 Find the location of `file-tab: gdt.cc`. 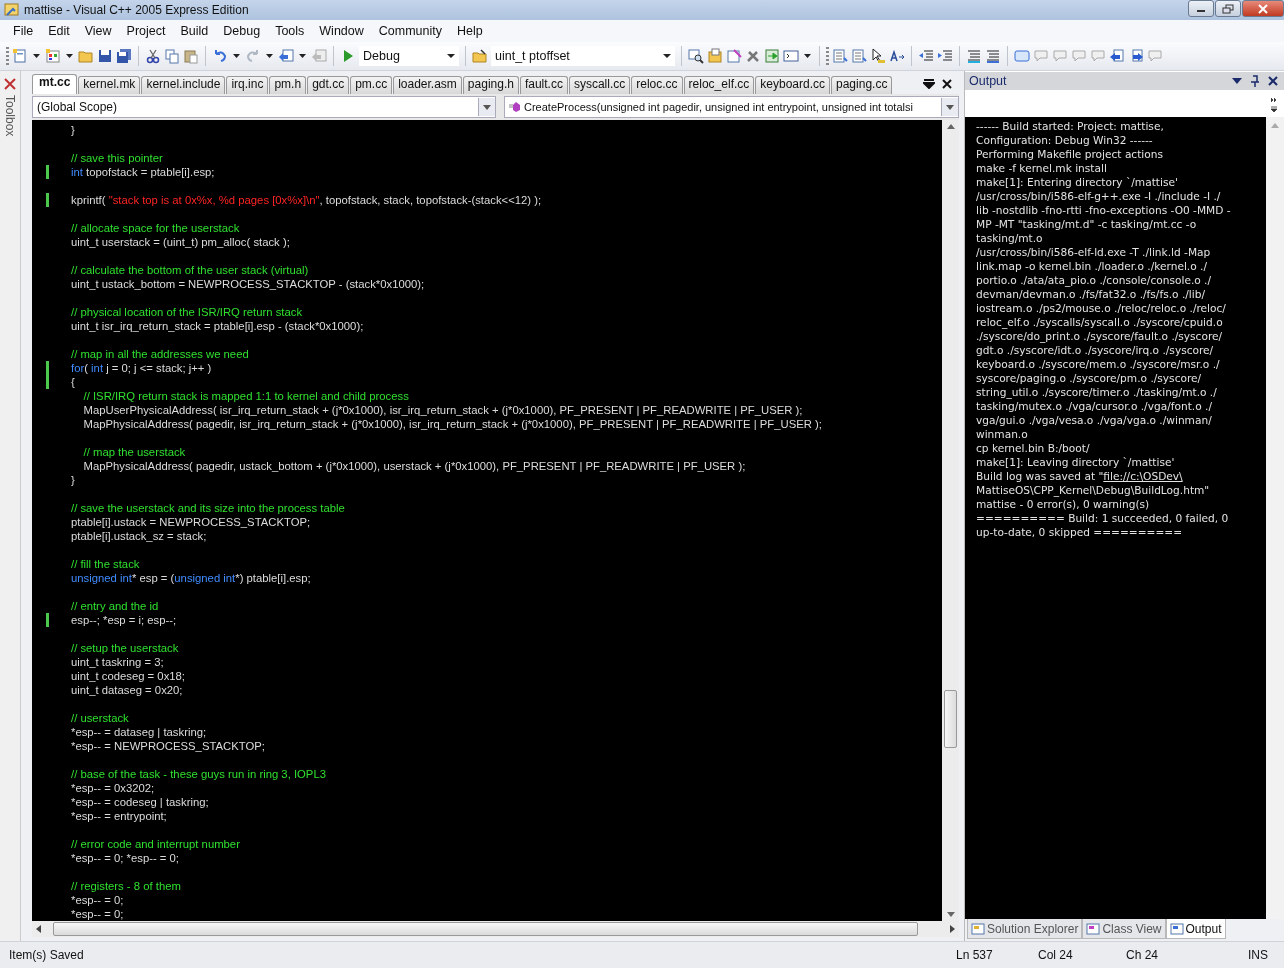

file-tab: gdt.cc is located at coordinates (328, 85).